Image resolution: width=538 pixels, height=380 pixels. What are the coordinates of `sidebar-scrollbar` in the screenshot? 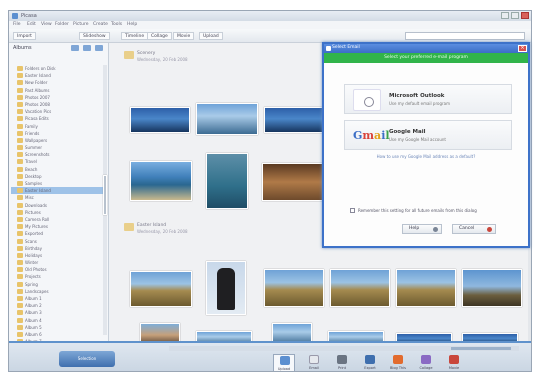 It's located at (105, 200).